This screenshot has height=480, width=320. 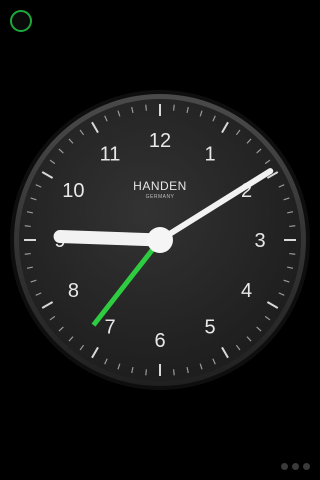 What do you see at coordinates (159, 341) in the screenshot?
I see `numeral-6: 6` at bounding box center [159, 341].